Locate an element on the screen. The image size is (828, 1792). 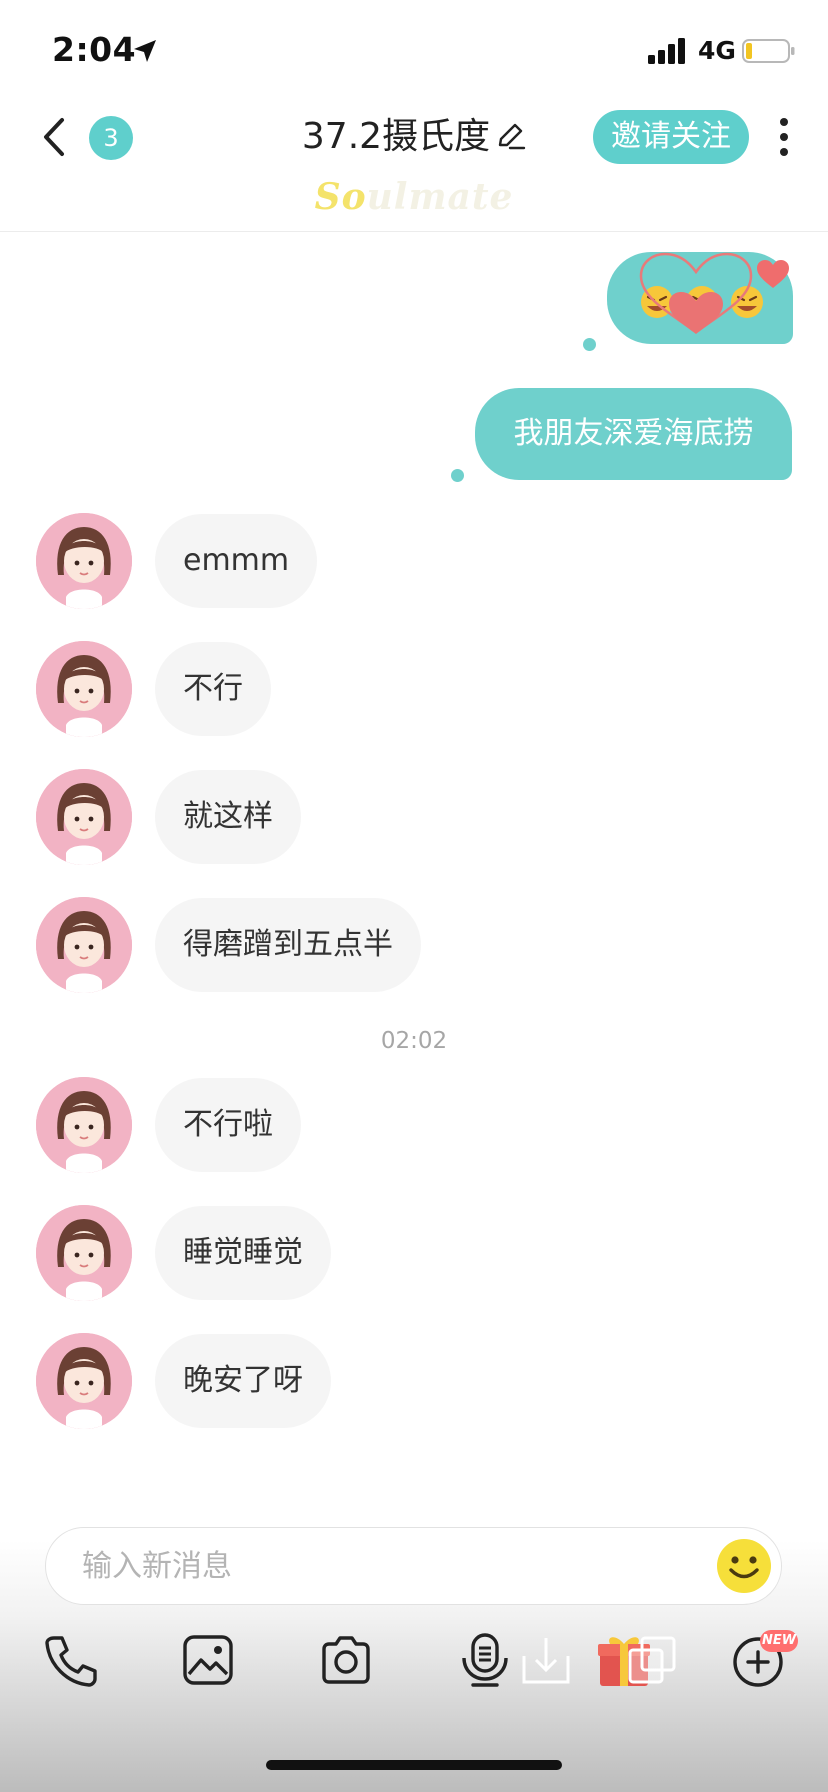
image-icon is located at coordinates (208, 1660).